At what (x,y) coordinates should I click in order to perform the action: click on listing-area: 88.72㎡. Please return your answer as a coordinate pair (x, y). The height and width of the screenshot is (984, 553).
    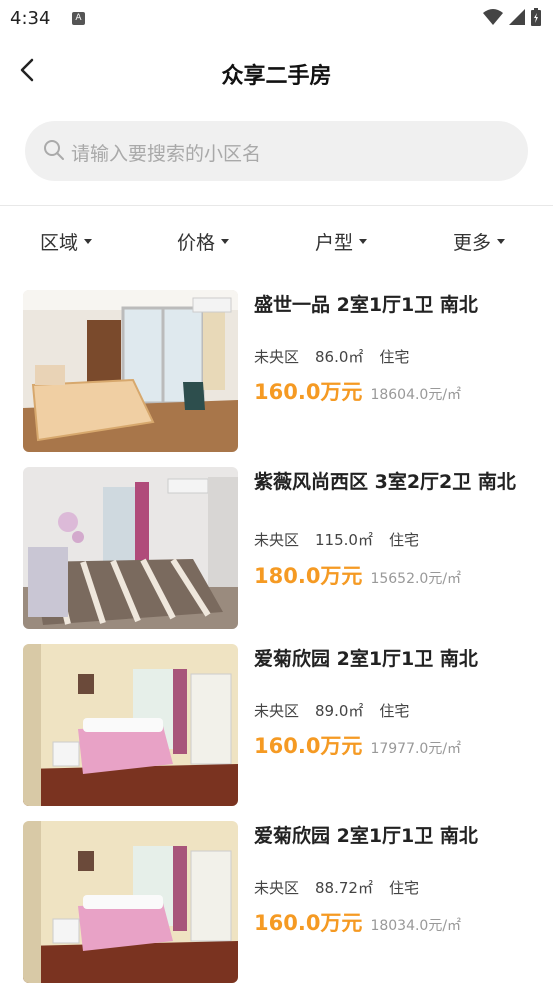
    Looking at the image, I should click on (344, 888).